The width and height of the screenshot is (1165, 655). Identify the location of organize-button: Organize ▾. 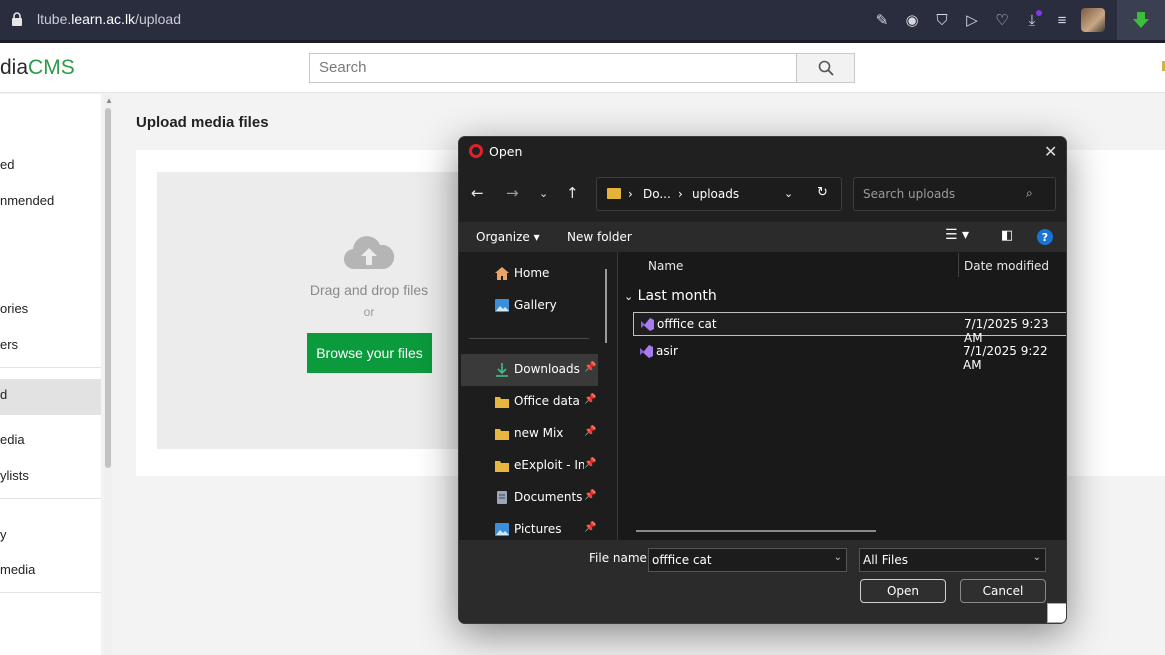
(508, 237).